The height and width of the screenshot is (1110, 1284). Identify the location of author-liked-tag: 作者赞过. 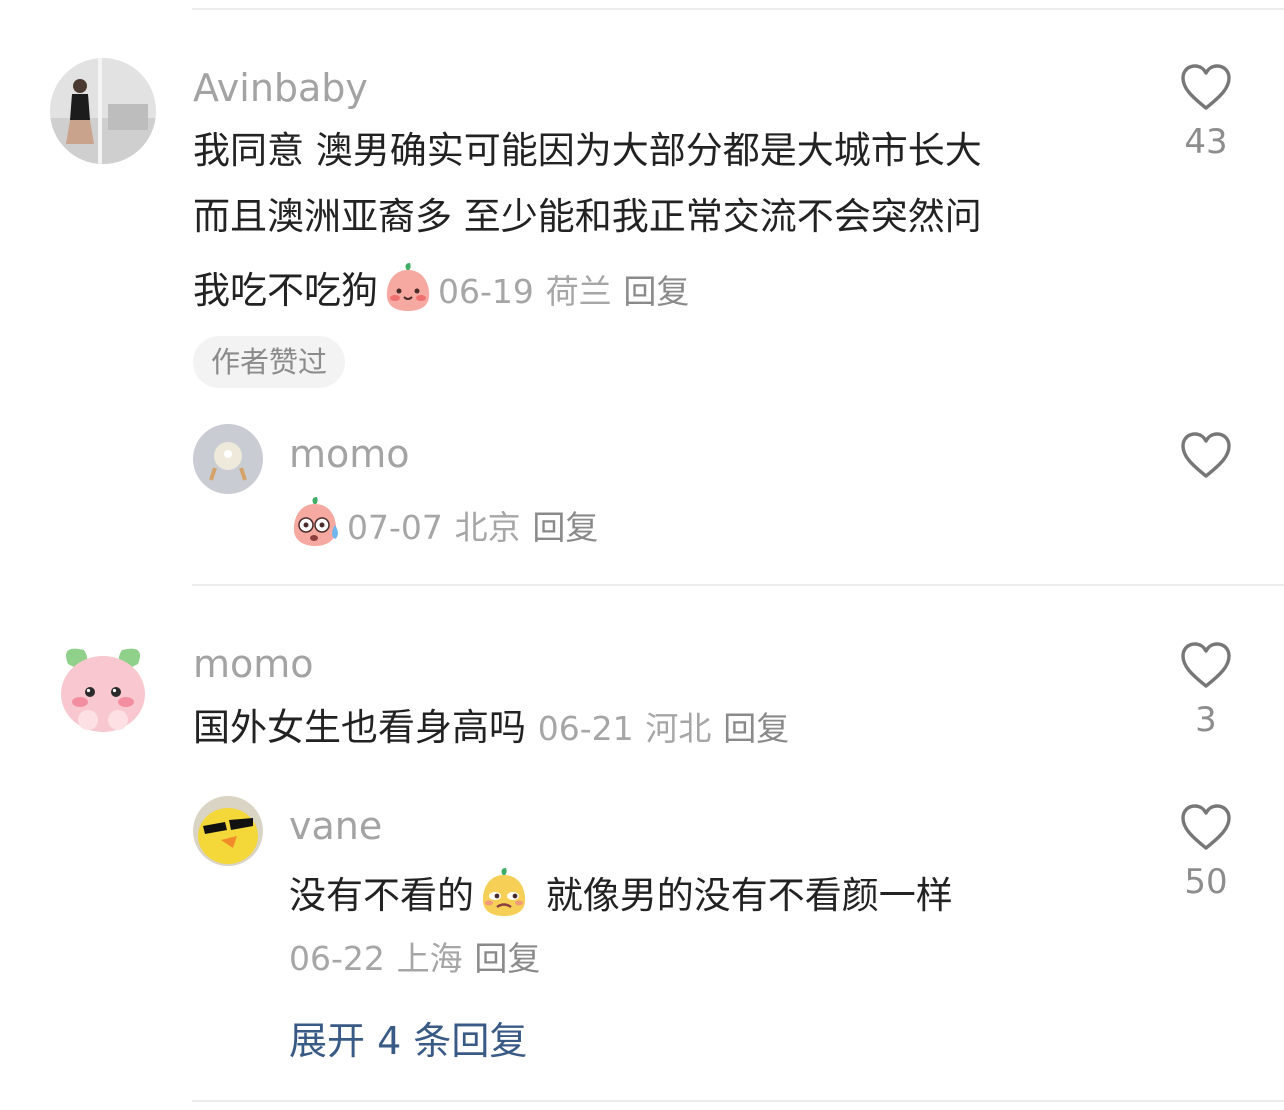
(269, 362).